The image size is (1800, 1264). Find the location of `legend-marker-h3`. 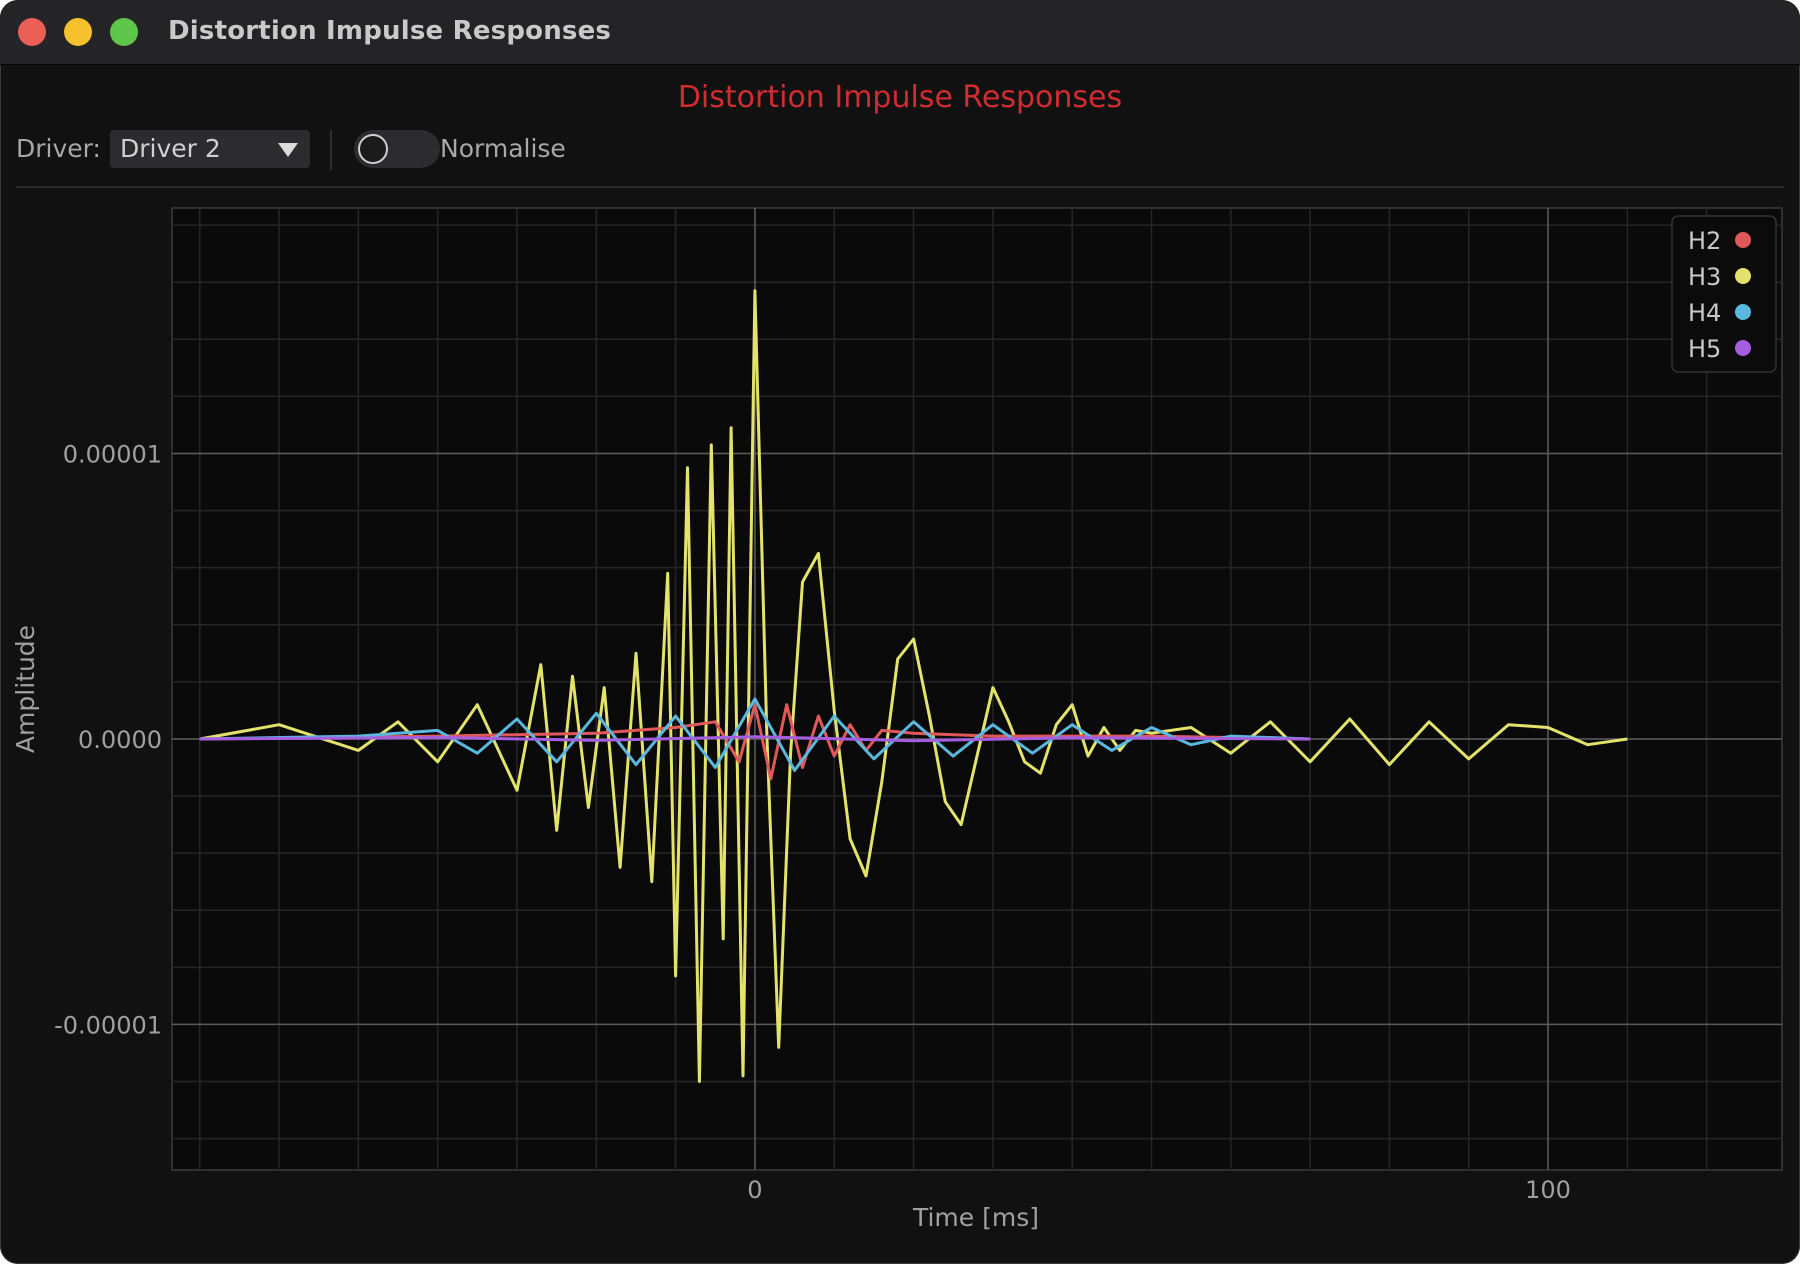

legend-marker-h3 is located at coordinates (1743, 276).